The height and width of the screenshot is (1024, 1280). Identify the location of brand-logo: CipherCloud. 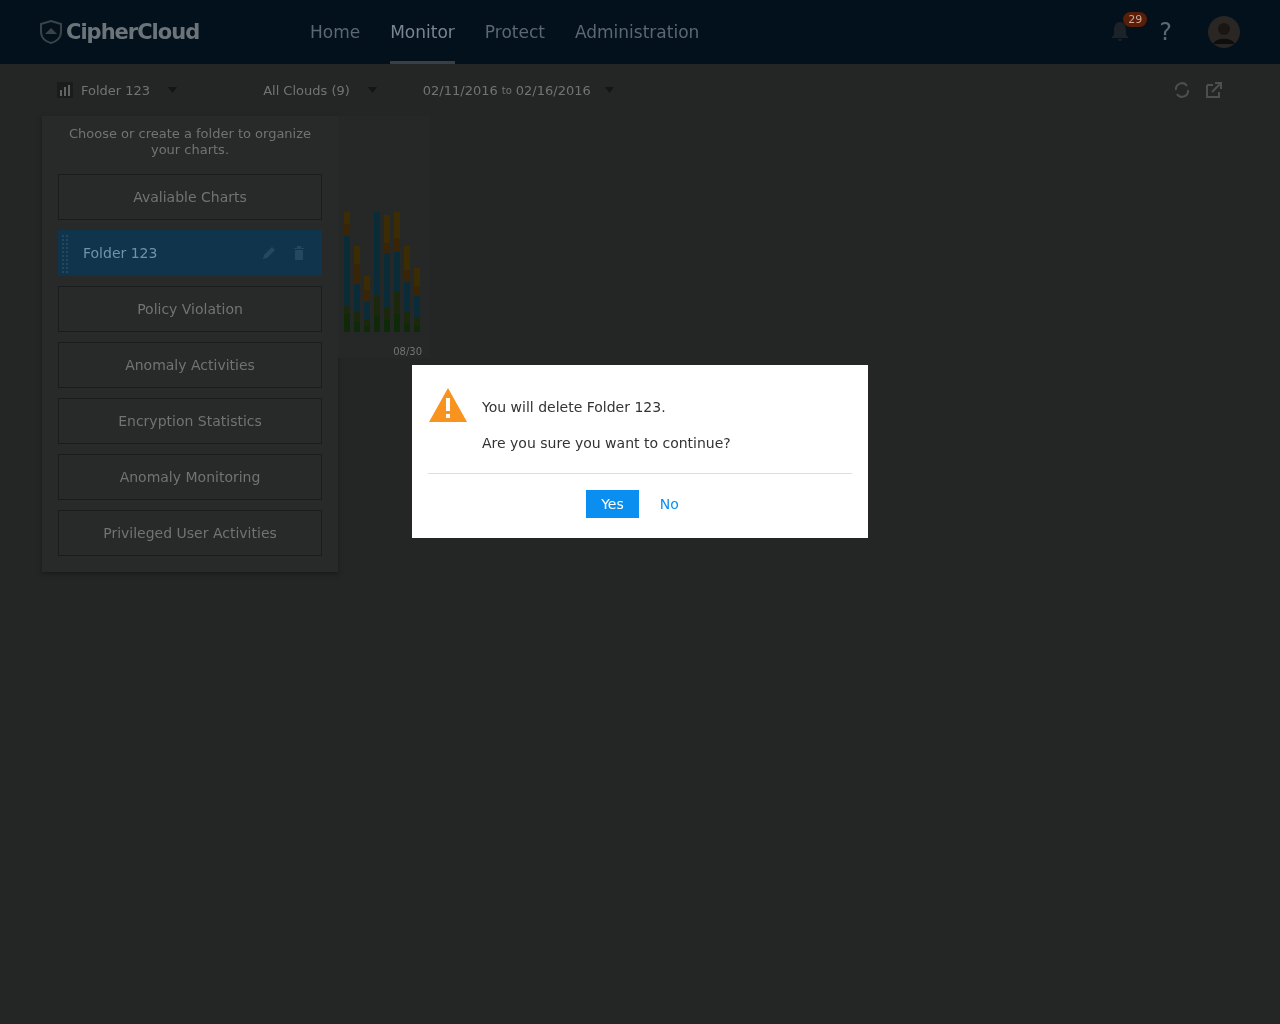
(133, 32).